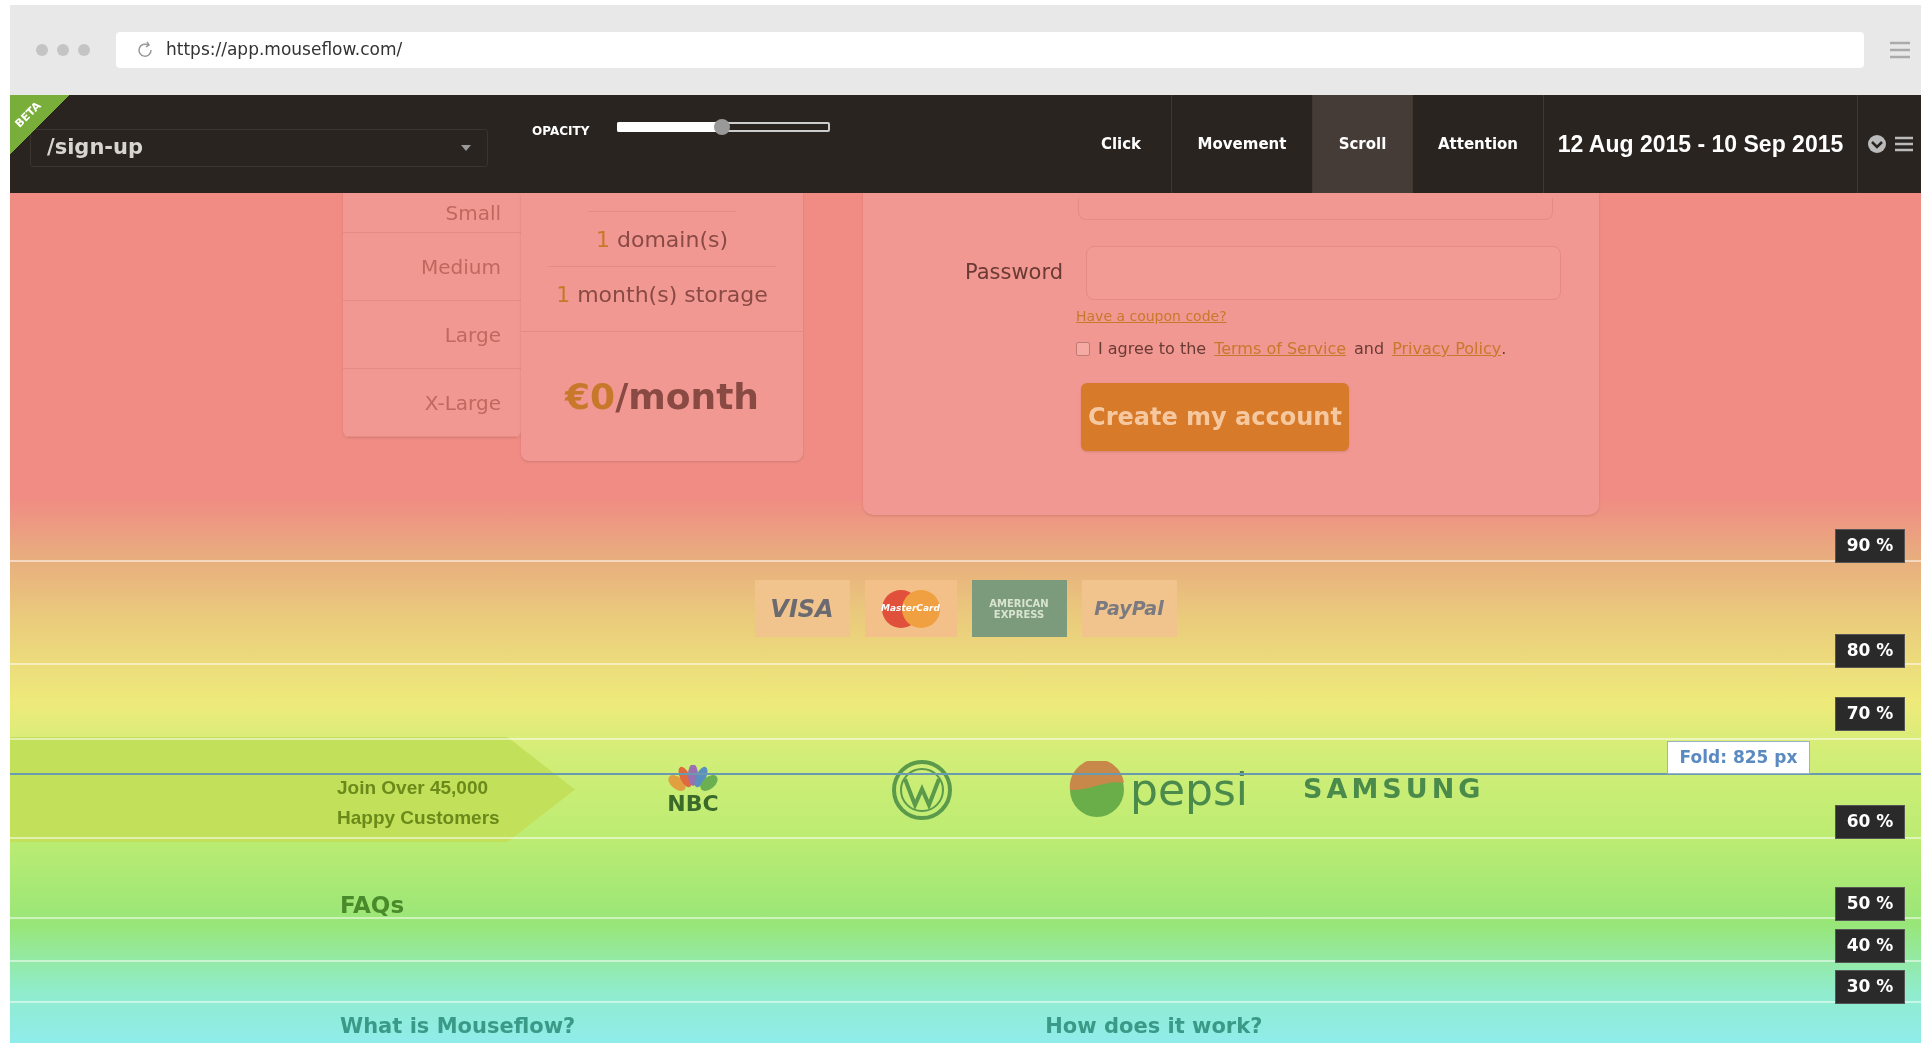 The image size is (1921, 1043). Describe the element at coordinates (372, 905) in the screenshot. I see `faq-title: FAQs` at that location.